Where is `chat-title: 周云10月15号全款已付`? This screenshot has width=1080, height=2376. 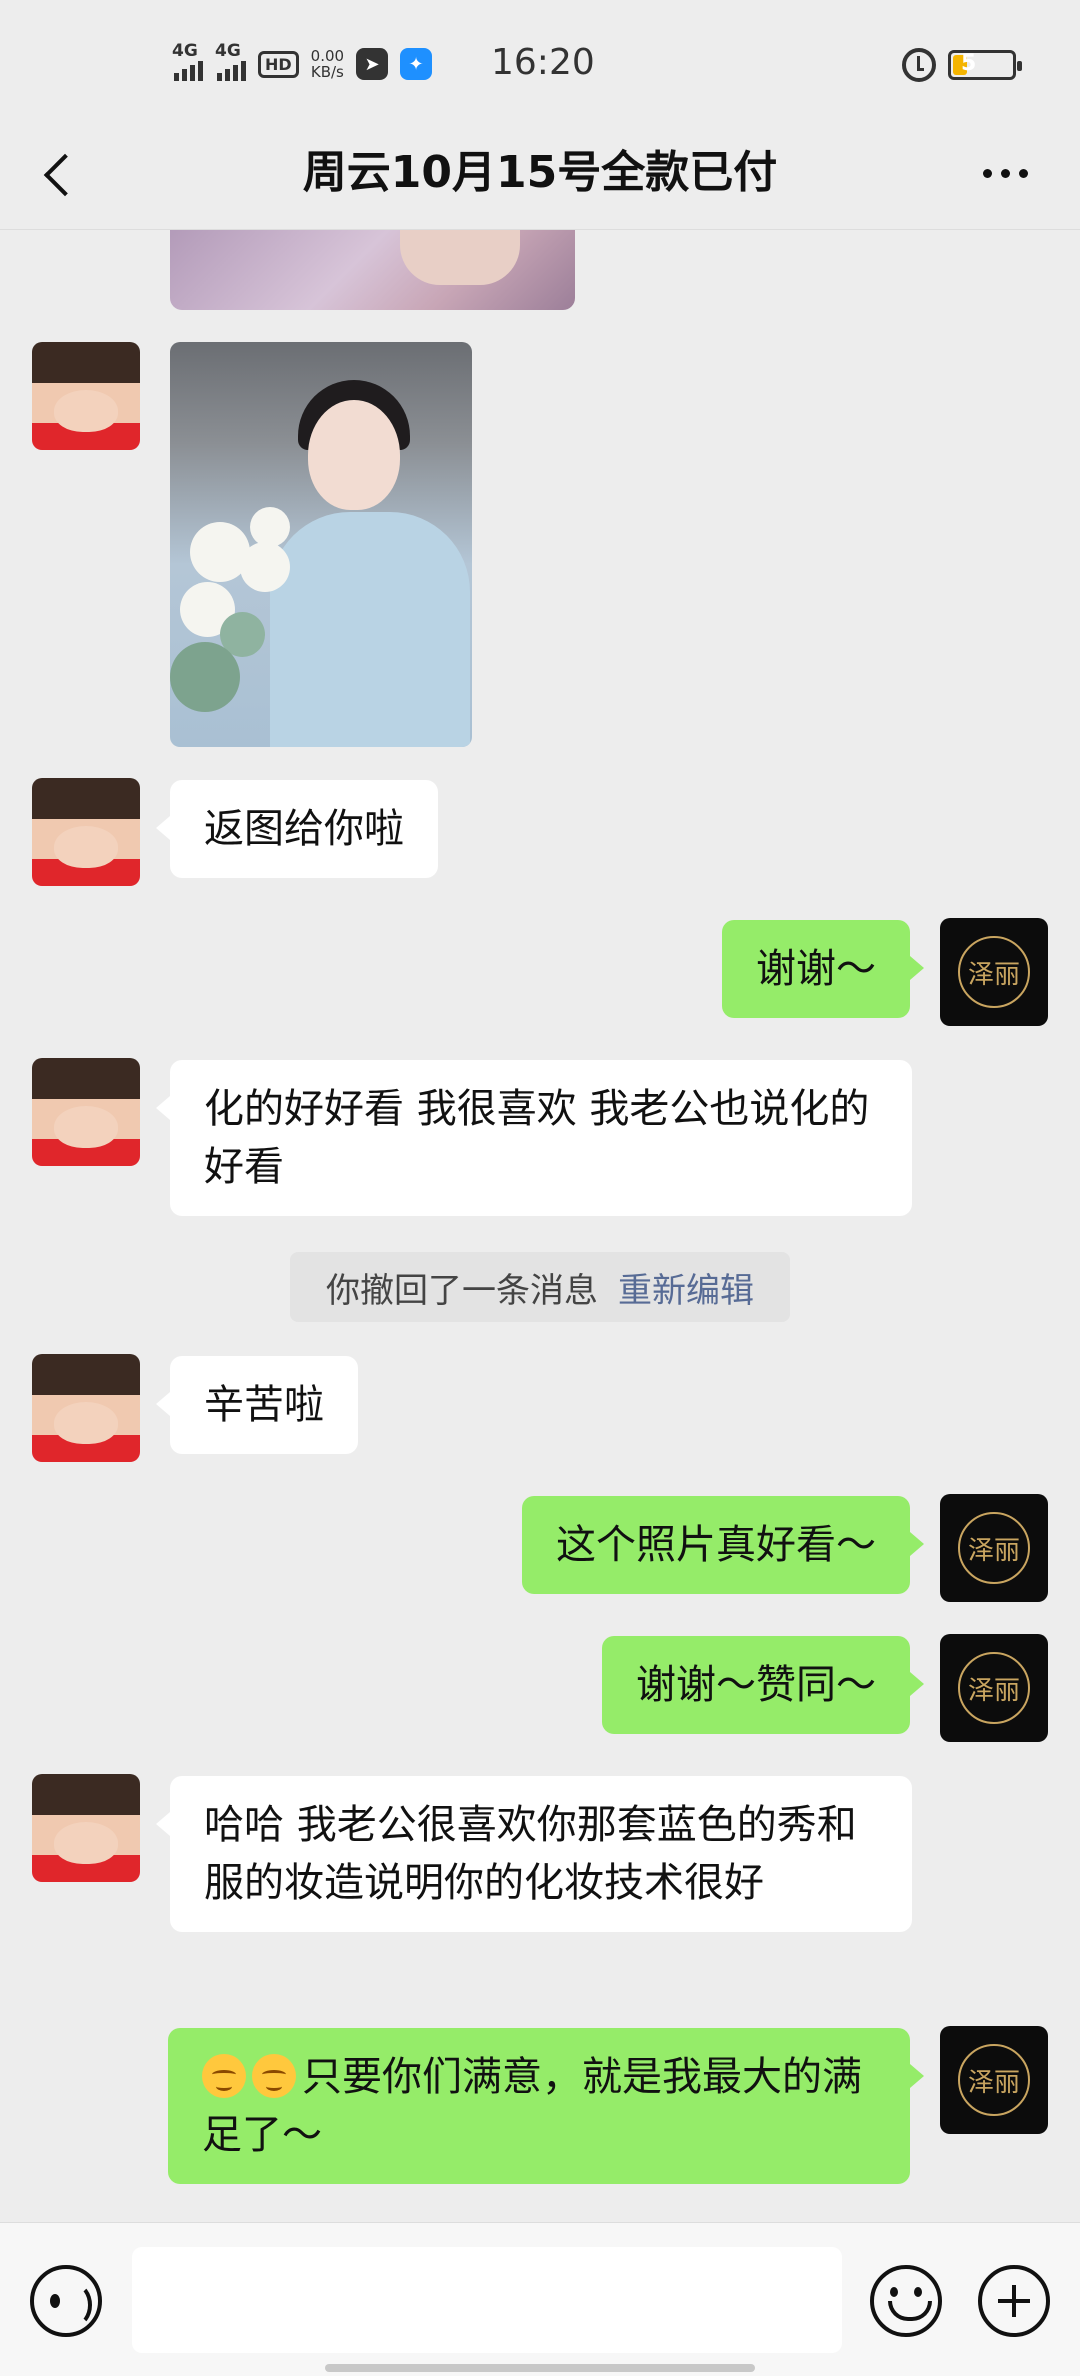 chat-title: 周云10月15号全款已付 is located at coordinates (540, 172).